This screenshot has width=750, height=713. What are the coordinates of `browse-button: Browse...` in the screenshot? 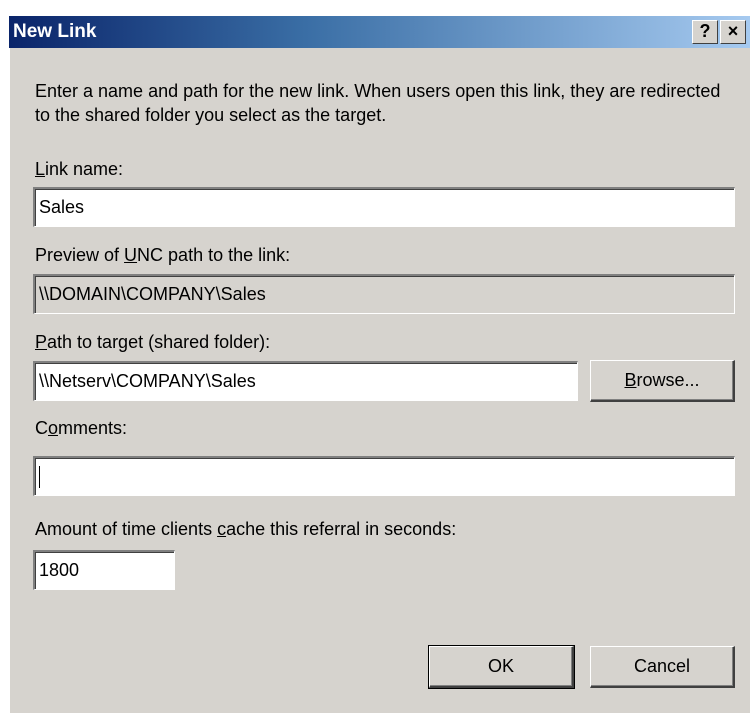 It's located at (662, 381).